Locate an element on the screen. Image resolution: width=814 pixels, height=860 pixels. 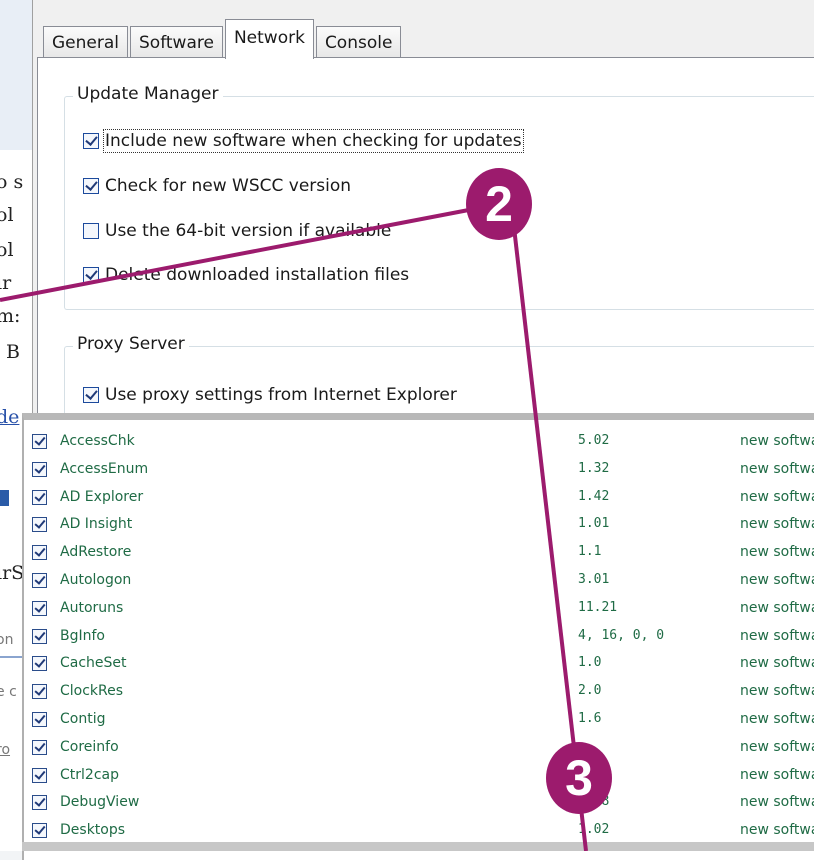
use-64bit-checkbox is located at coordinates (91, 231).